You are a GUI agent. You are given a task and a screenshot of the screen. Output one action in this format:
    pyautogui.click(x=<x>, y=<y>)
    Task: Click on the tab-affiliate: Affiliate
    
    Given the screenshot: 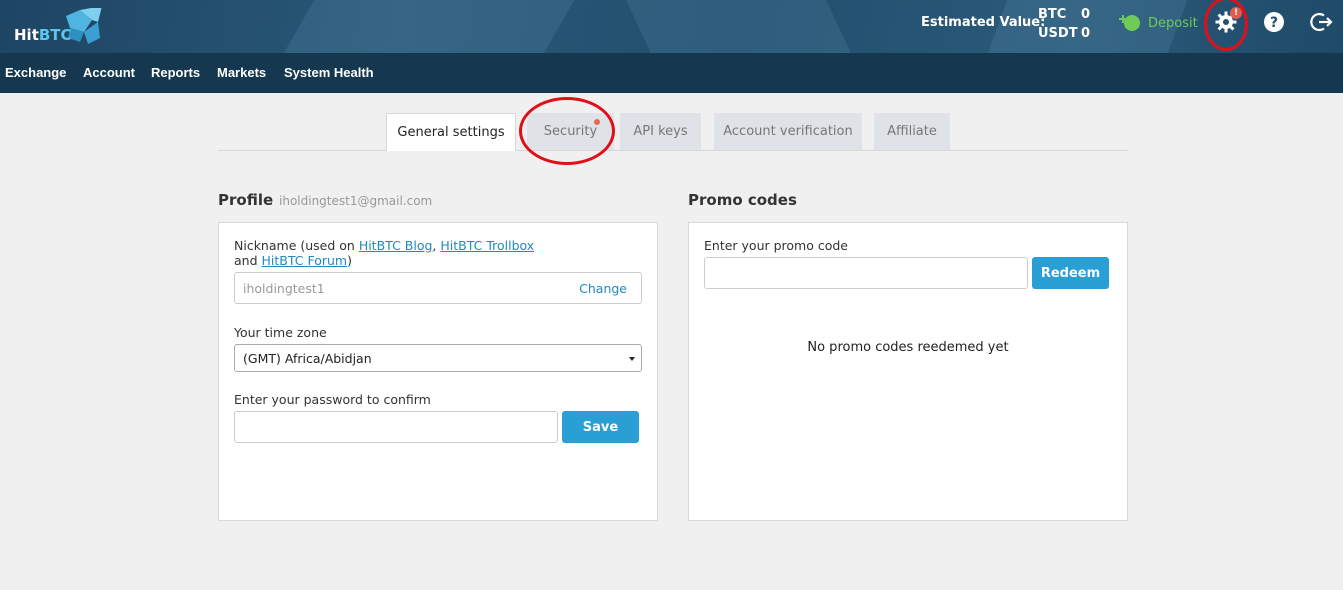 What is the action you would take?
    pyautogui.click(x=912, y=131)
    